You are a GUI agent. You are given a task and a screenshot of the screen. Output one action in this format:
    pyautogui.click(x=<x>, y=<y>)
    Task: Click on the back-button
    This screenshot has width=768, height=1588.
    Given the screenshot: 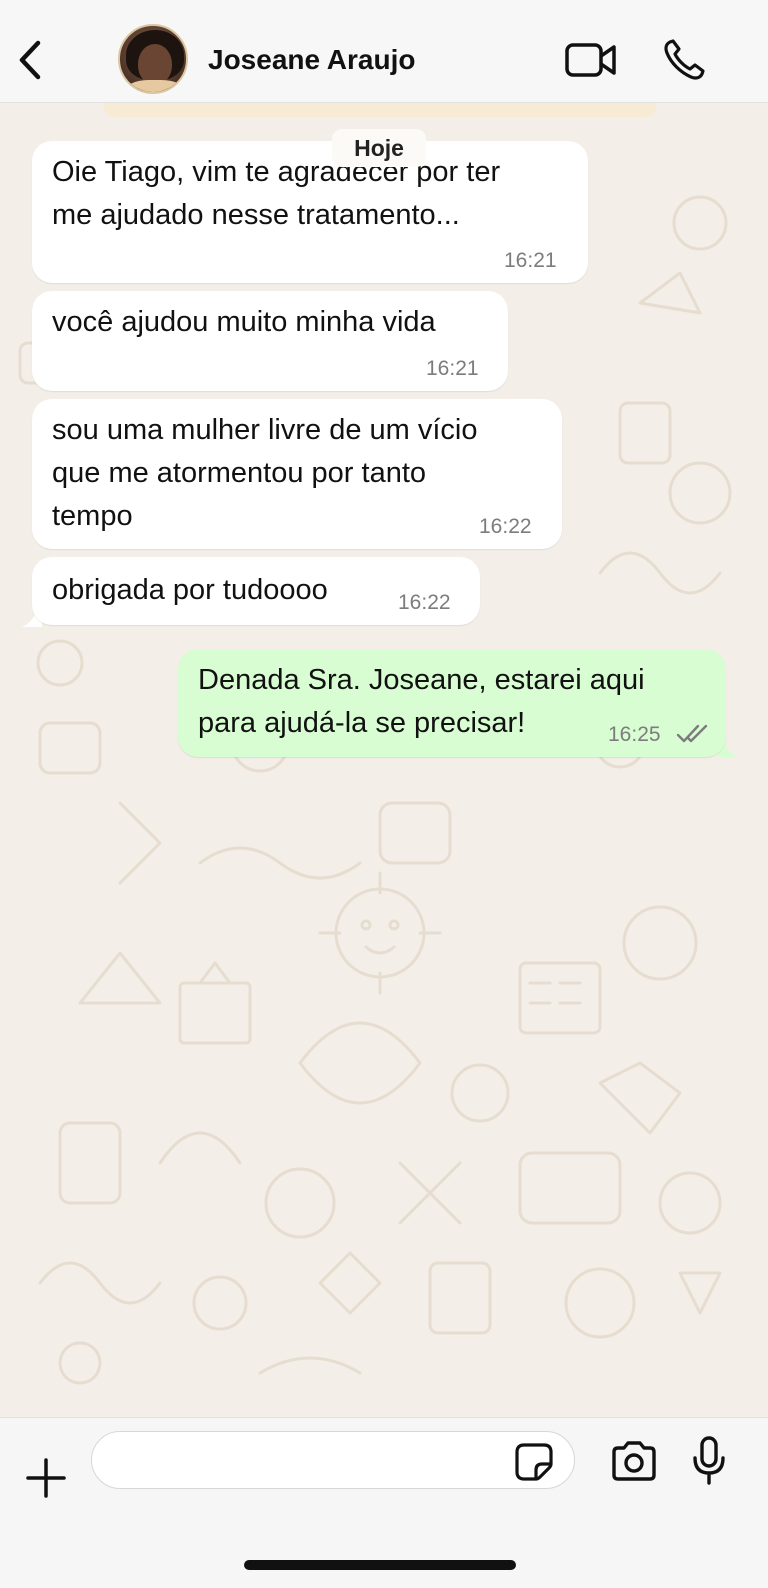 What is the action you would take?
    pyautogui.click(x=30, y=60)
    